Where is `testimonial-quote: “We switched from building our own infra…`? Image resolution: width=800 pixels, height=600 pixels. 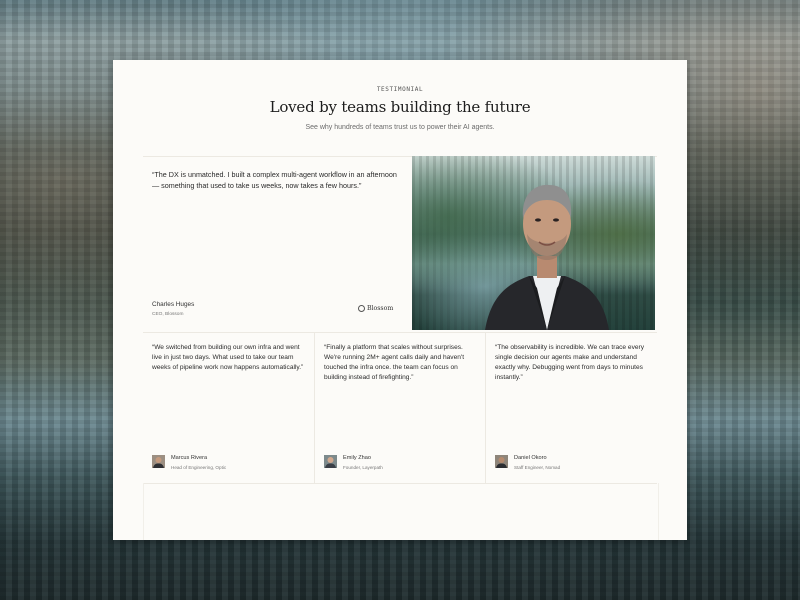
testimonial-quote: “We switched from building our own infra… is located at coordinates (228, 357).